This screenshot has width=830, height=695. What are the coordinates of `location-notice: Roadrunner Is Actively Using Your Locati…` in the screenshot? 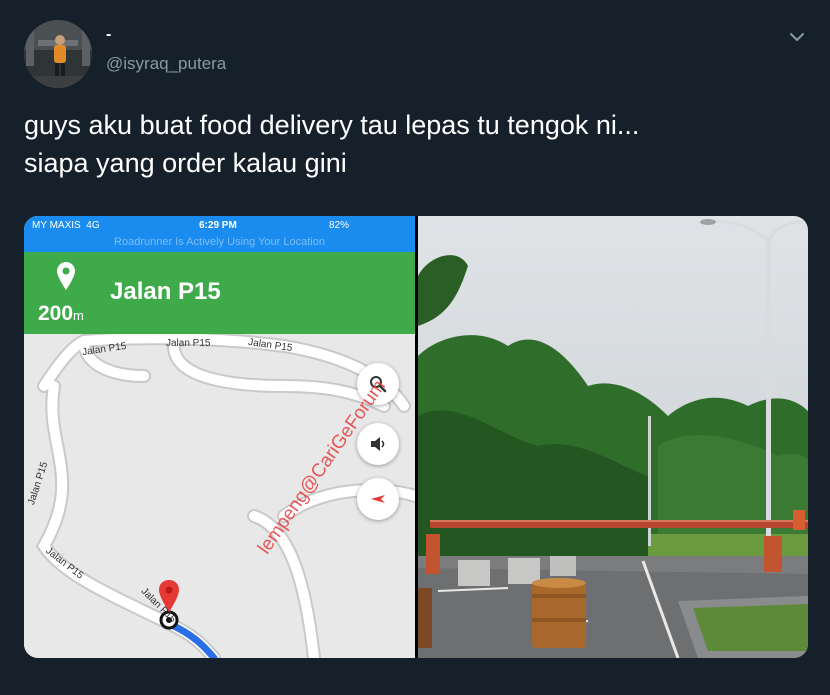 It's located at (219, 242).